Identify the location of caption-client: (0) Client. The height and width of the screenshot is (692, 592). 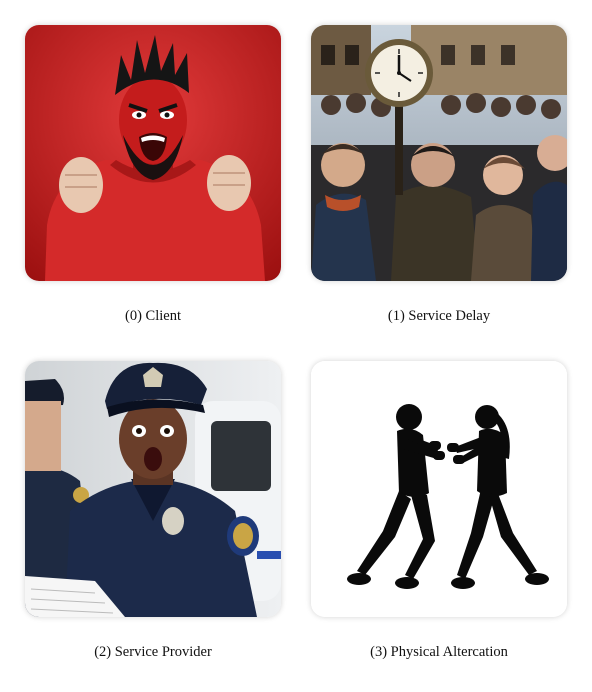
(153, 316).